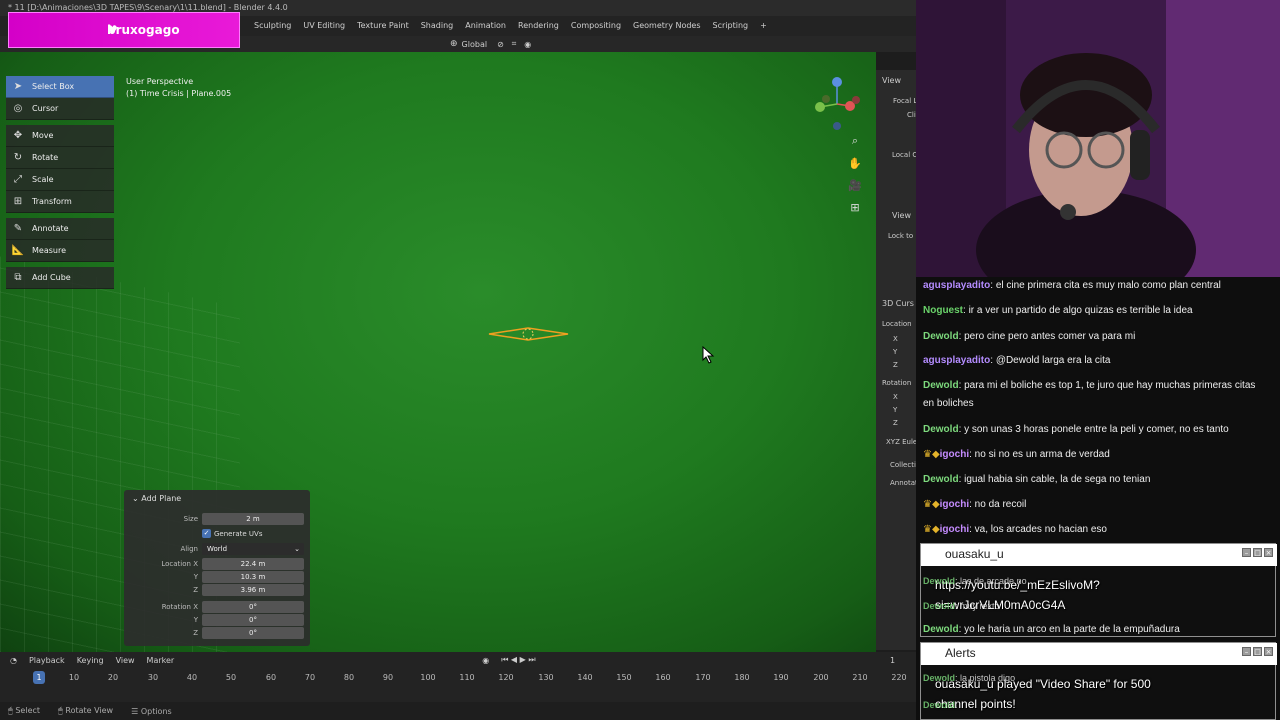 The image size is (1280, 720). Describe the element at coordinates (855, 207) in the screenshot. I see `grid-view-icon: ⊞` at that location.